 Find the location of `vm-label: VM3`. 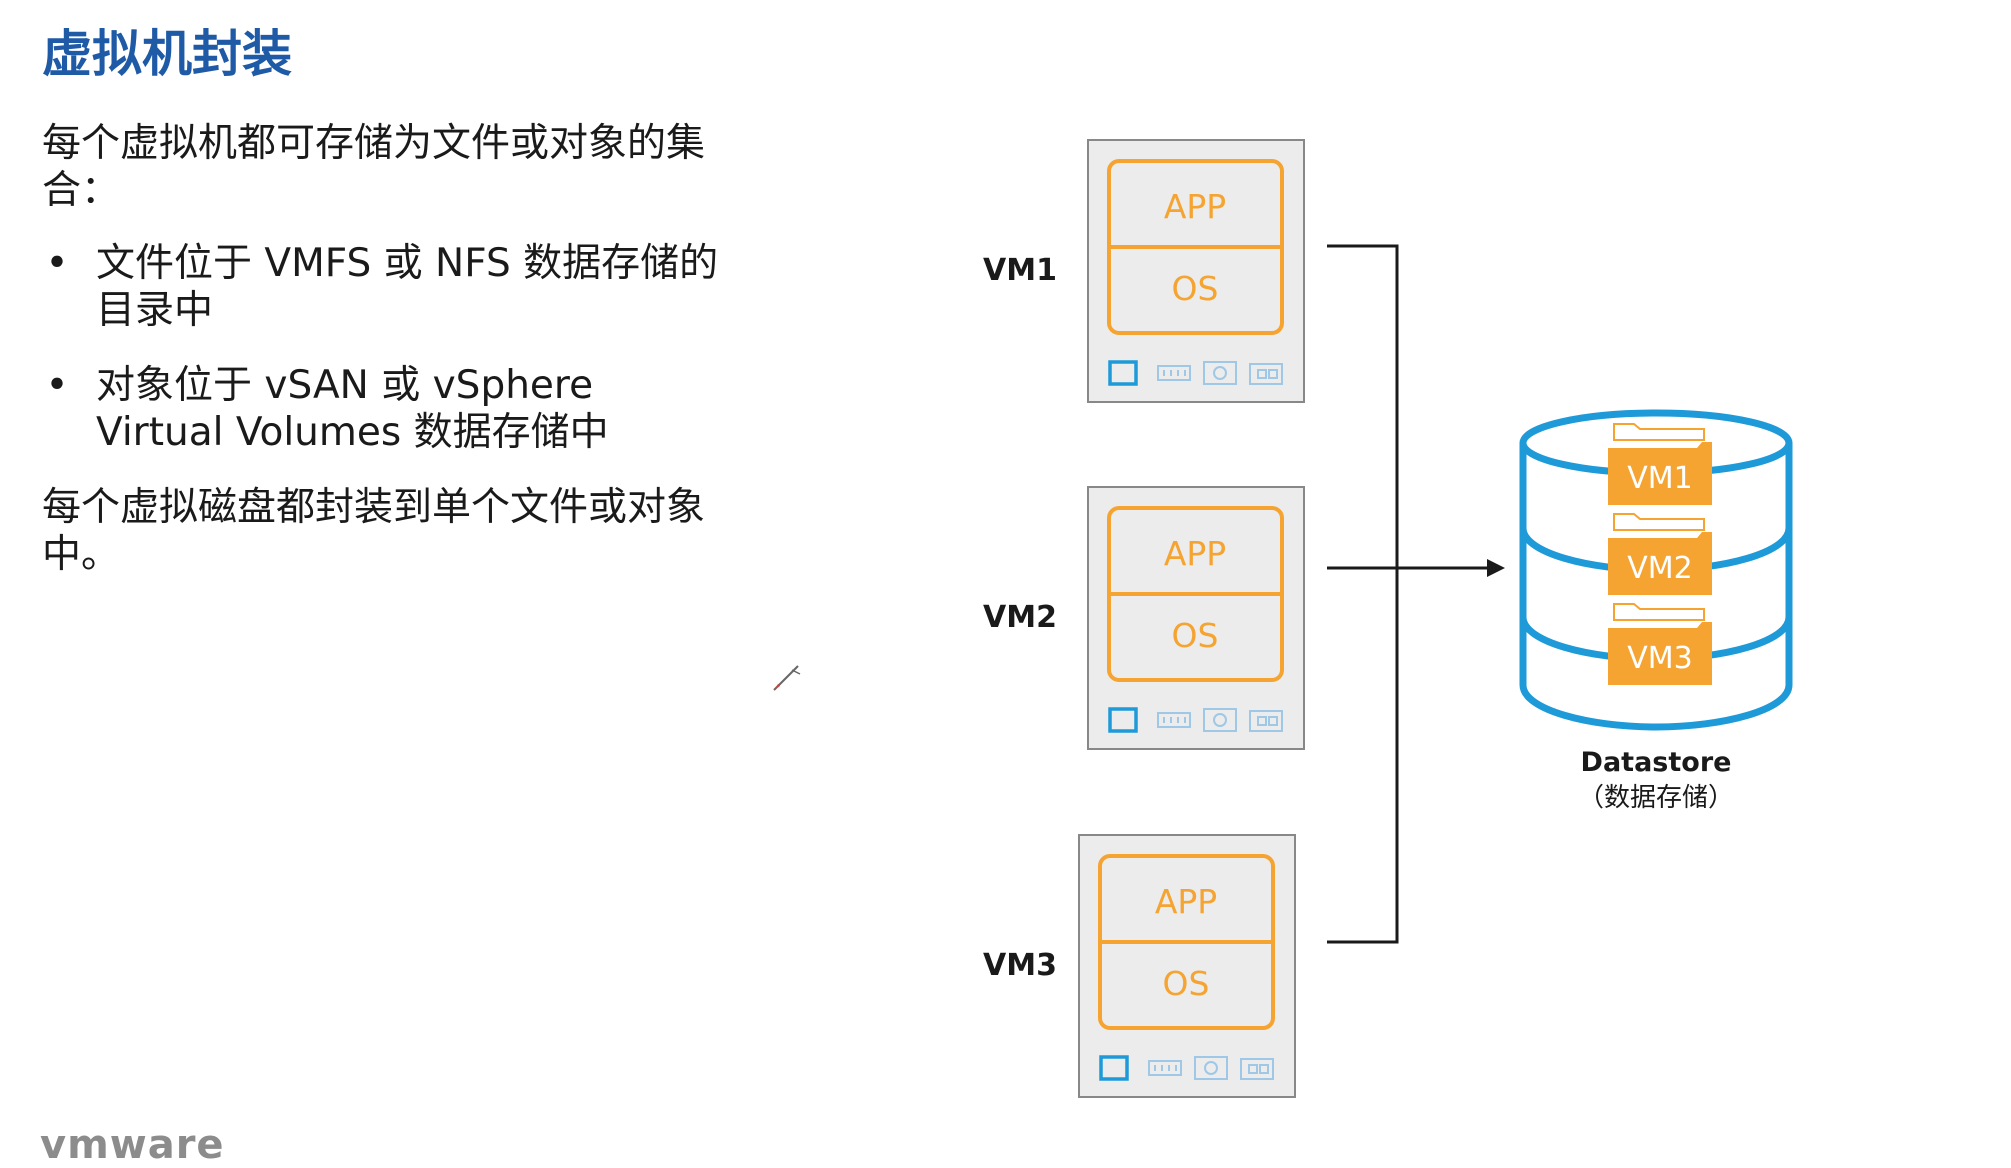

vm-label: VM3 is located at coordinates (1020, 965).